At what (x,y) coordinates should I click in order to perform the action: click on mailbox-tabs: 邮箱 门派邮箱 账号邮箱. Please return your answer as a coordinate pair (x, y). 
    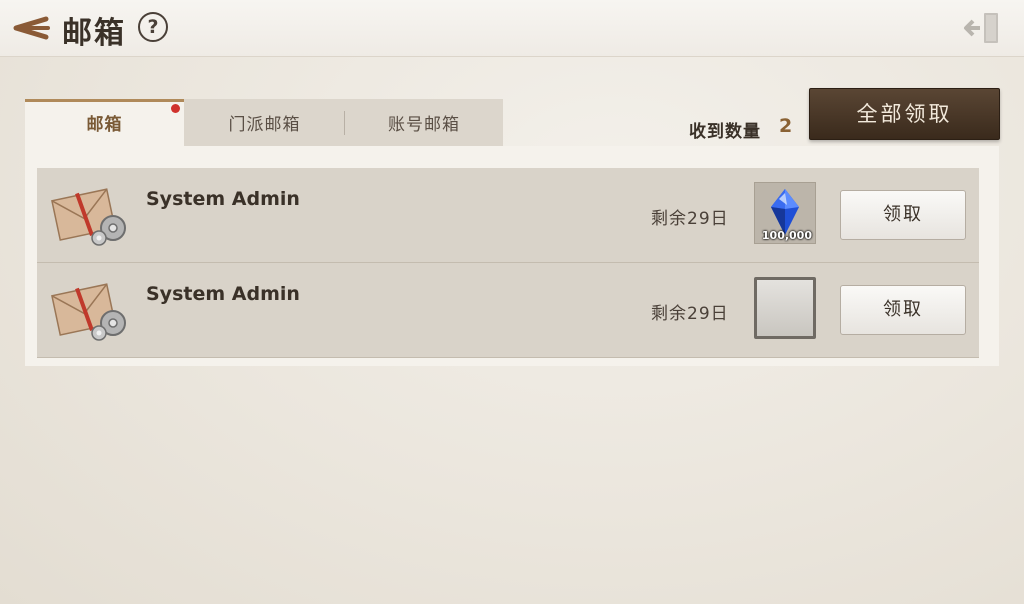
    Looking at the image, I should click on (264, 122).